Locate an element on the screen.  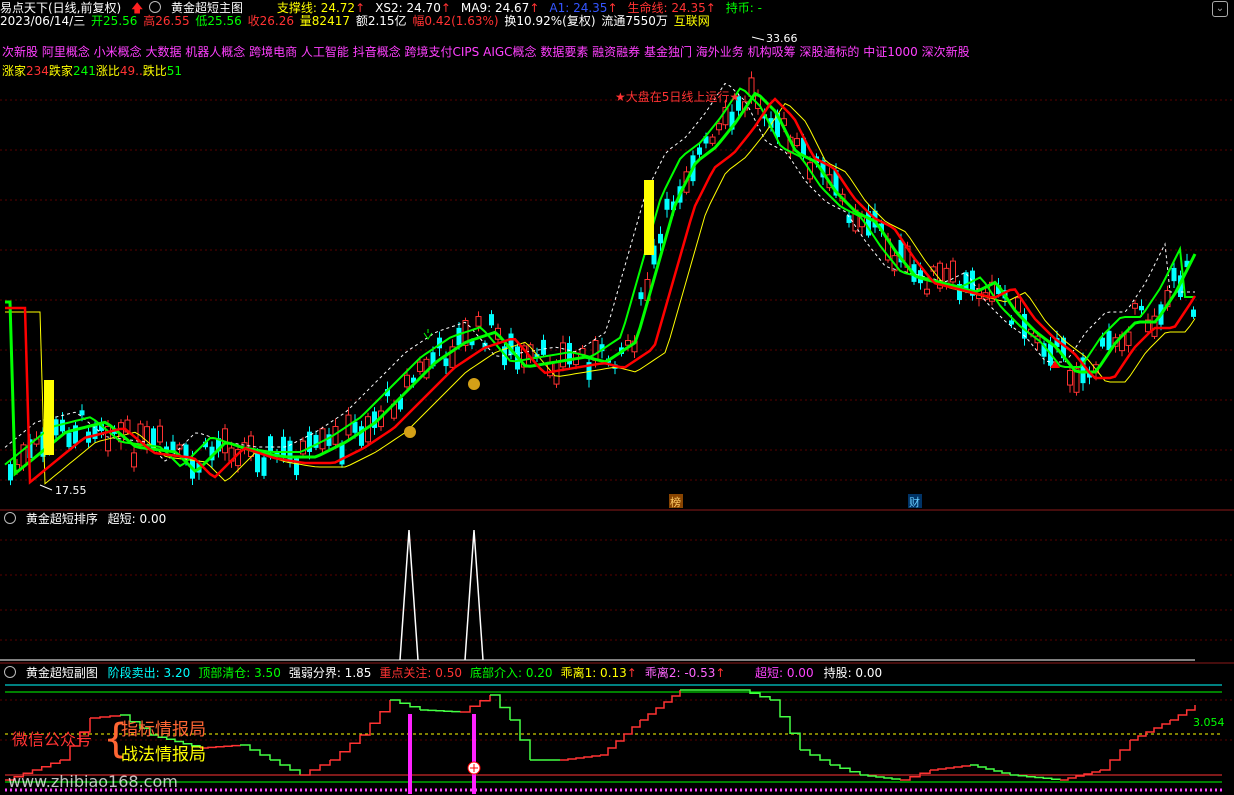
sub-indicator-value: 乖离2: -0.53↑ is located at coordinates (685, 673).